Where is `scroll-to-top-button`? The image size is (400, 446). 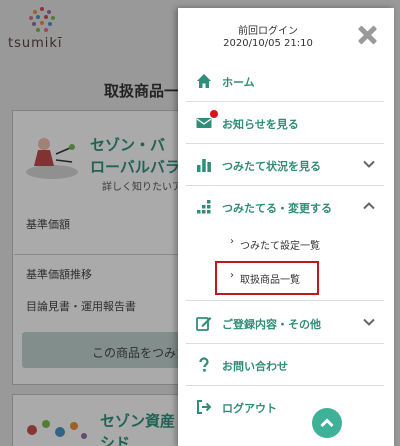 scroll-to-top-button is located at coordinates (327, 423).